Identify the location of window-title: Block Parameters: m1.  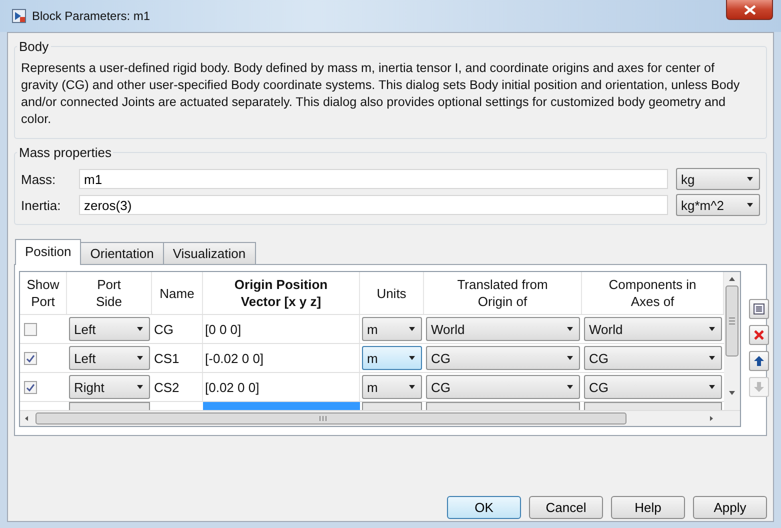
(91, 16).